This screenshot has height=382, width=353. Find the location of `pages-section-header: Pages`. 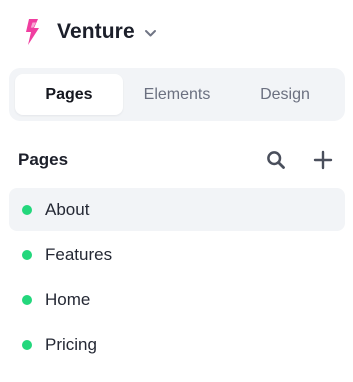

pages-section-header: Pages is located at coordinates (176, 160).